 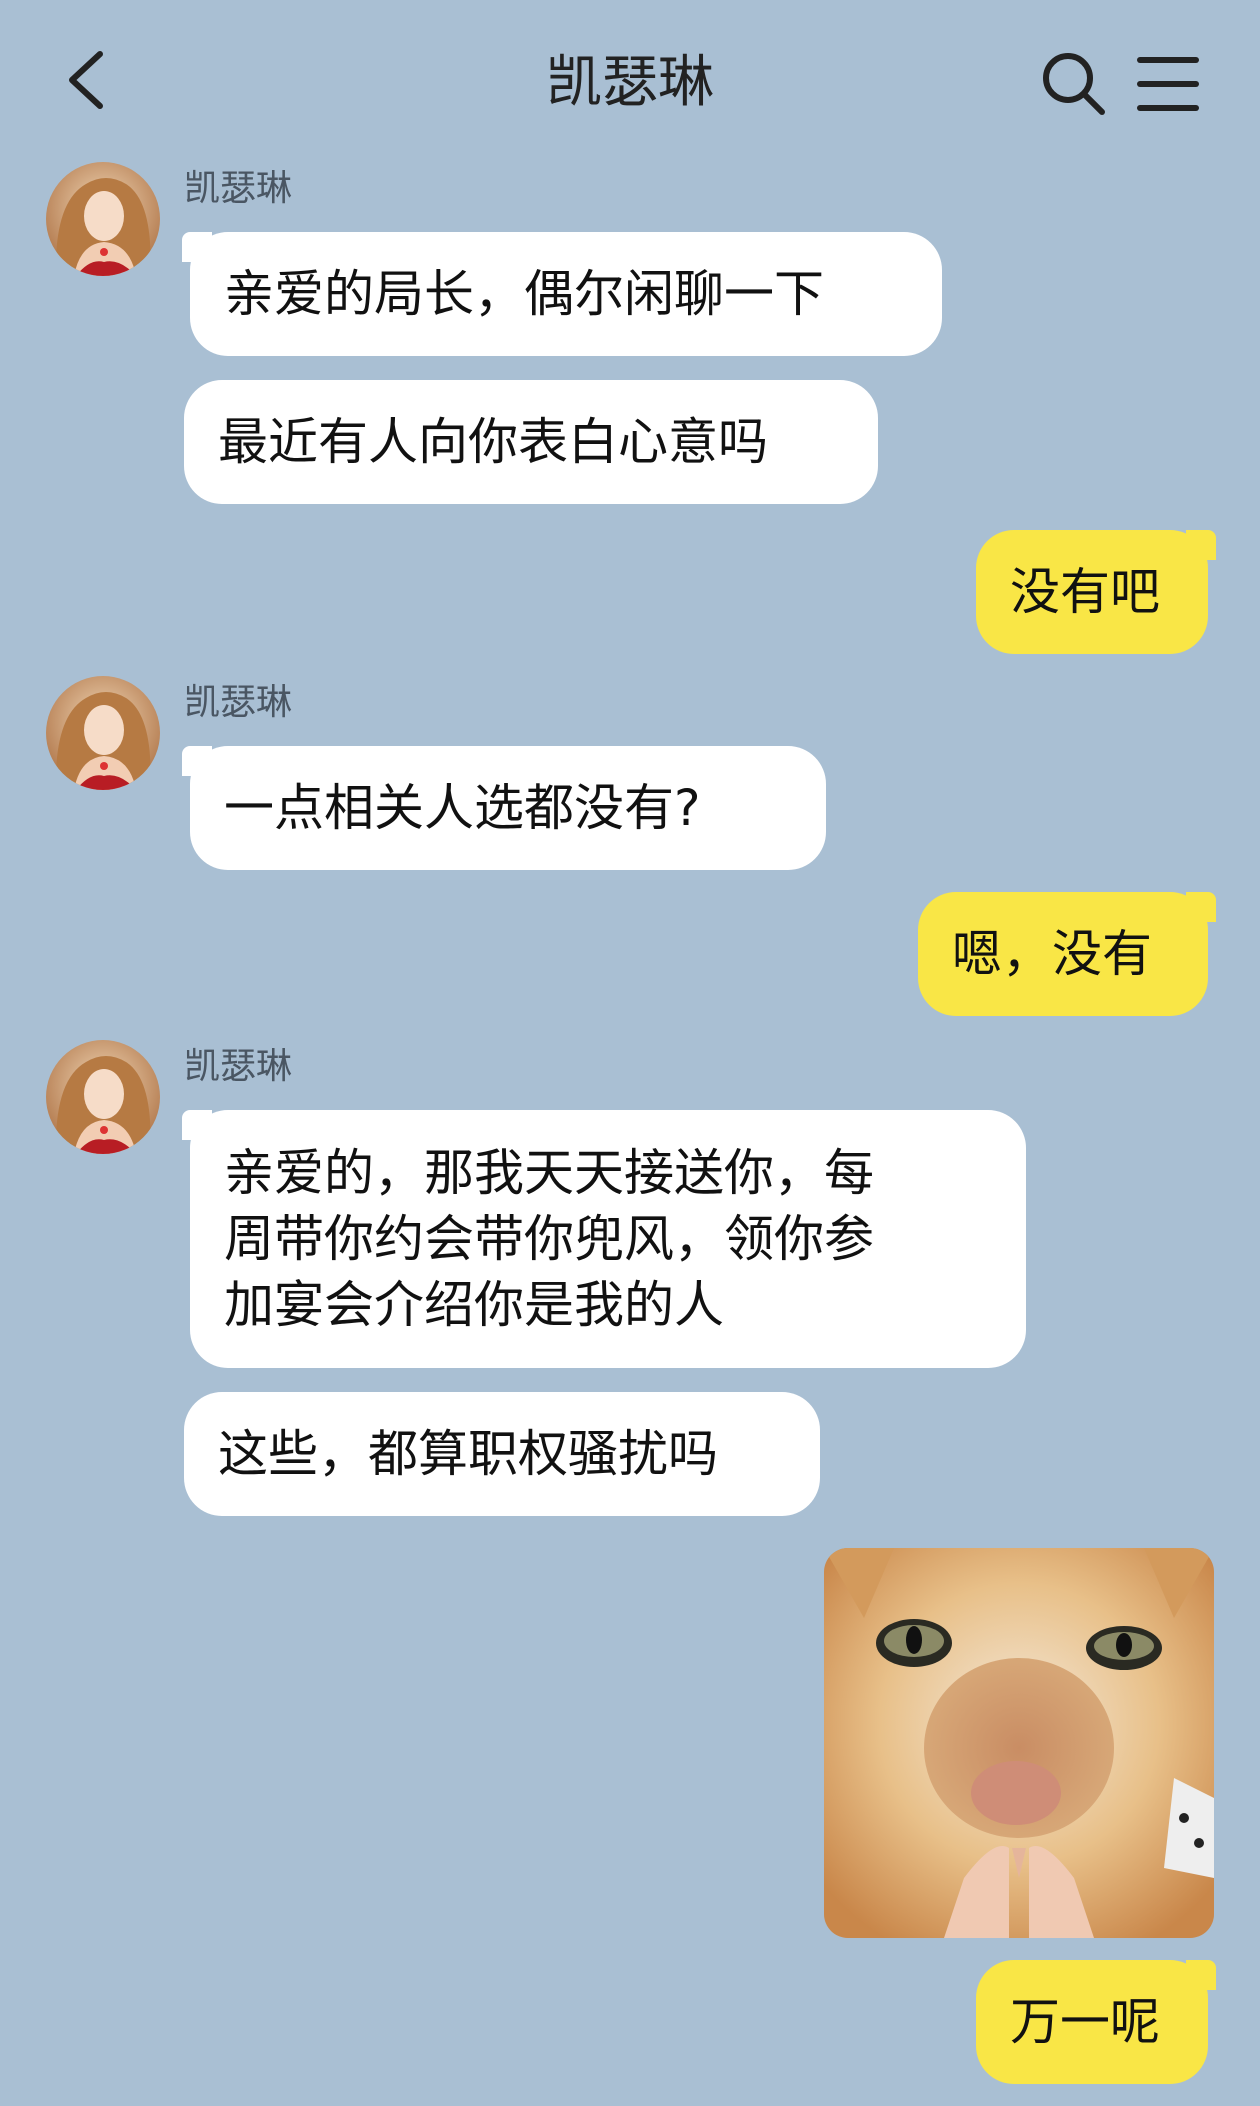 I want to click on incoming-message: 最近有人向你表白心意吗, so click(x=531, y=442).